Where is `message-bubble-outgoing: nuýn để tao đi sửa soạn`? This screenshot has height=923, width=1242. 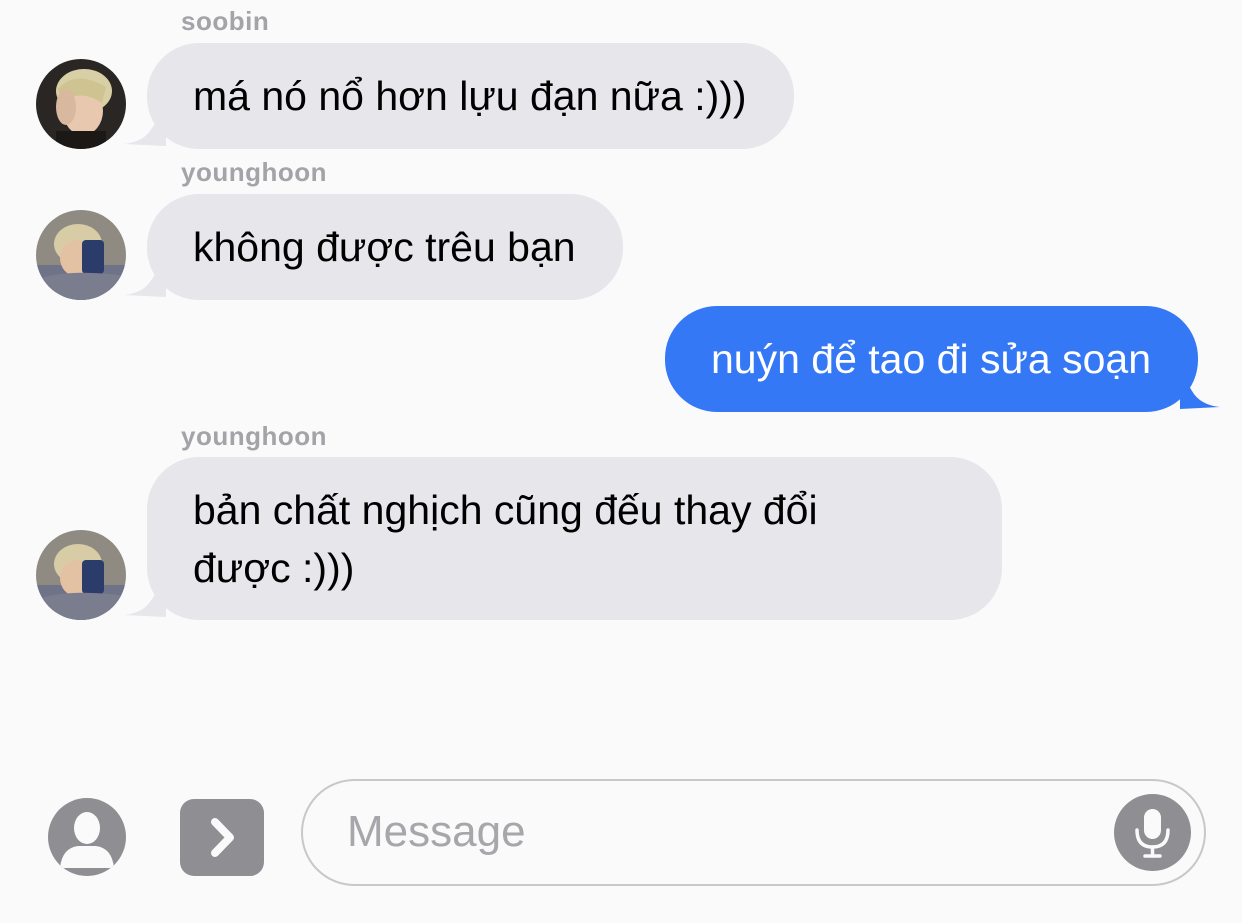
message-bubble-outgoing: nuýn để tao đi sửa soạn is located at coordinates (931, 359).